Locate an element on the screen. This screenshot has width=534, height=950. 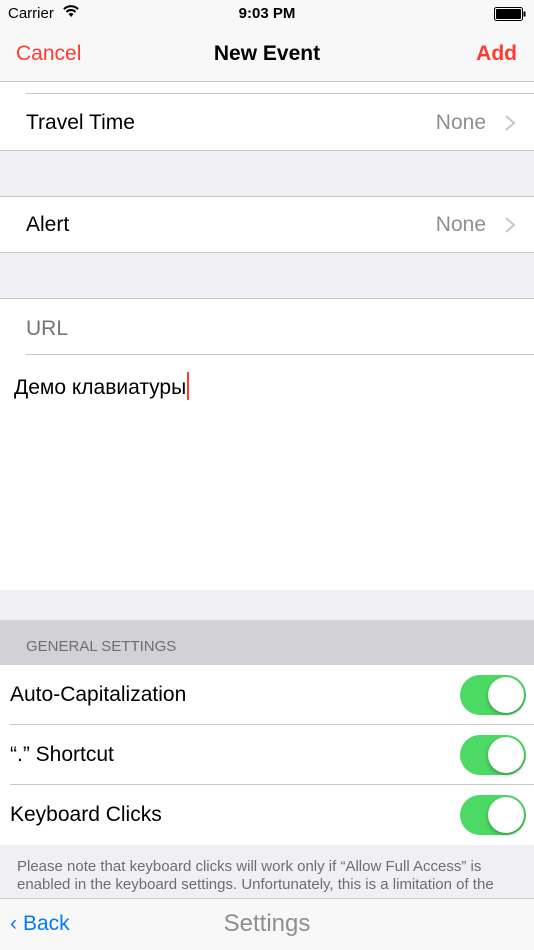
settings-title: Settings is located at coordinates (267, 923).